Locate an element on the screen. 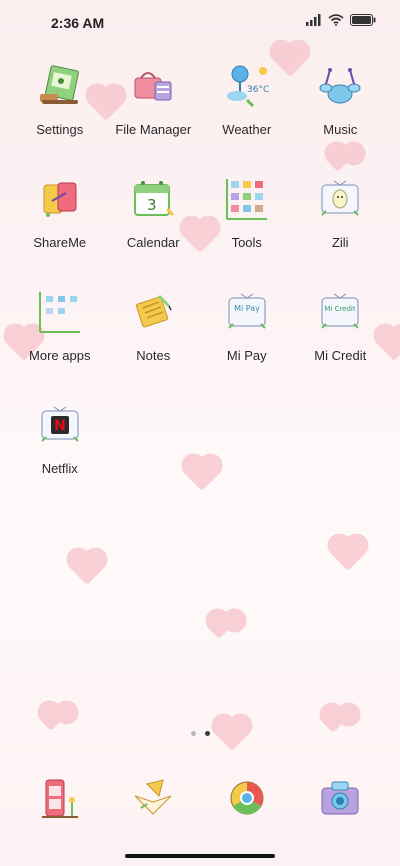 The image size is (400, 866). app-label: Tools is located at coordinates (246, 242).